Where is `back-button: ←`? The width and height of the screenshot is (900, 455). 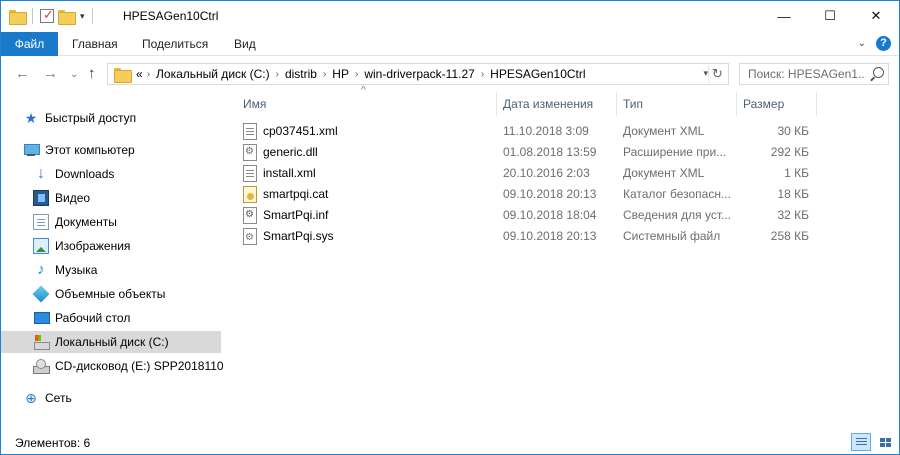 back-button: ← is located at coordinates (22, 73).